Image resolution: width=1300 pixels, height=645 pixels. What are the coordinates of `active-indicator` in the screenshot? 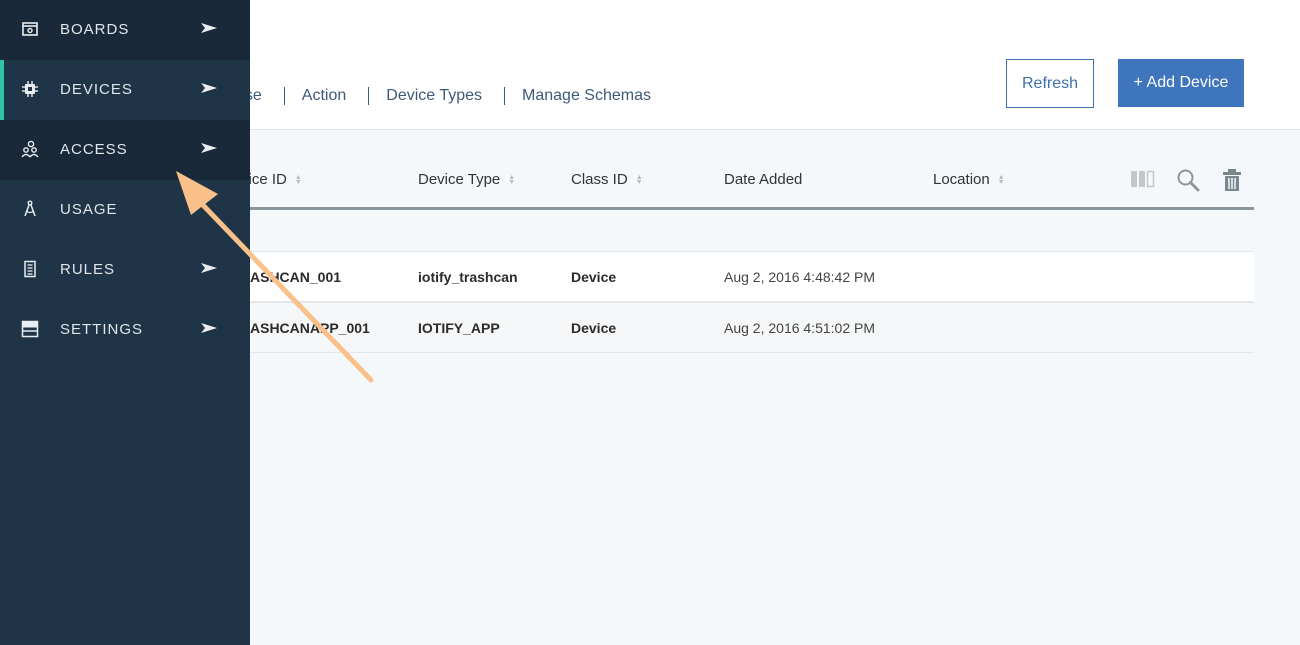 It's located at (2, 90).